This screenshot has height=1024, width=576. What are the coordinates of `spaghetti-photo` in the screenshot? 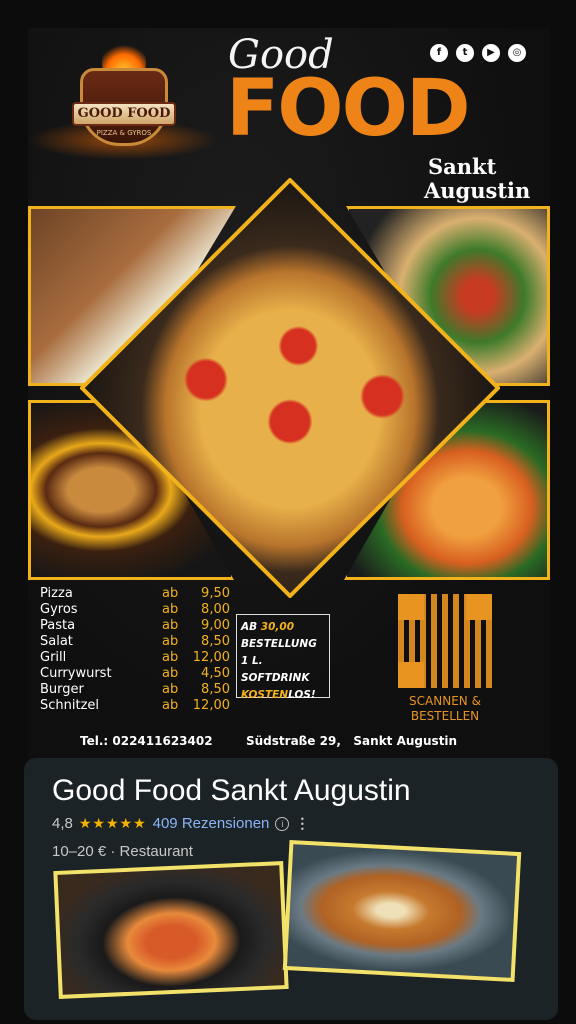 It's located at (171, 930).